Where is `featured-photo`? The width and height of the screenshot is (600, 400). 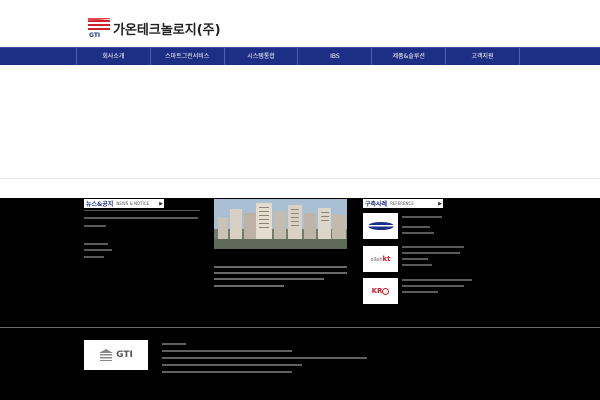 featured-photo is located at coordinates (280, 224).